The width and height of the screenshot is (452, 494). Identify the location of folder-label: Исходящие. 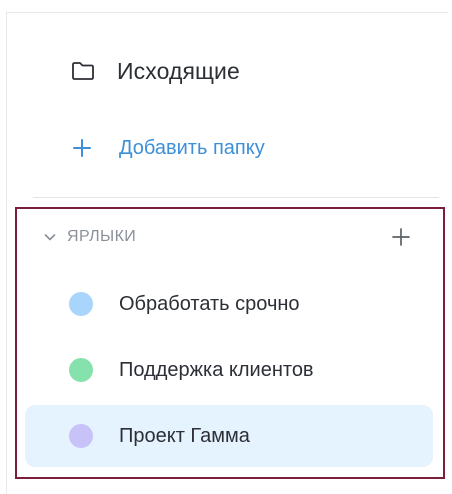
(178, 70).